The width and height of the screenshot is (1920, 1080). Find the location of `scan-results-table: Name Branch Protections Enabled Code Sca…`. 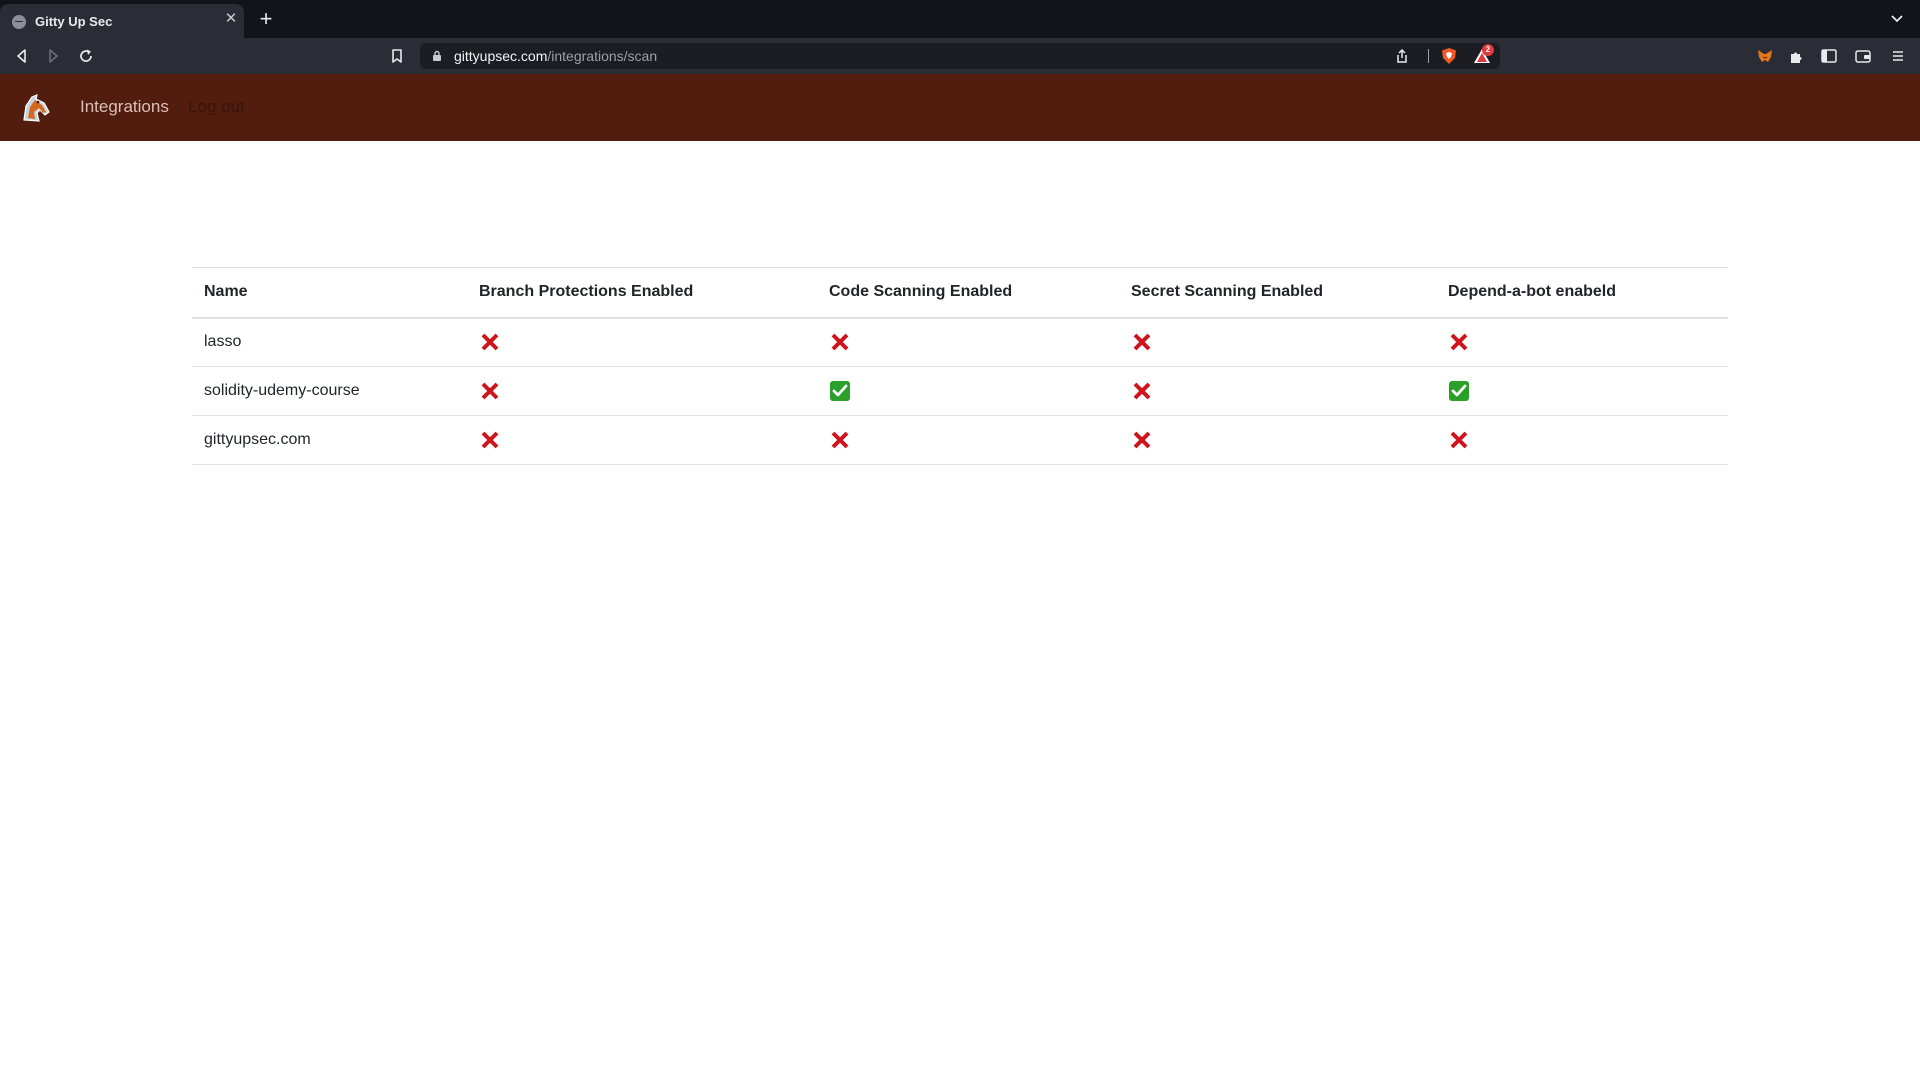

scan-results-table: Name Branch Protections Enabled Code Sca… is located at coordinates (960, 366).